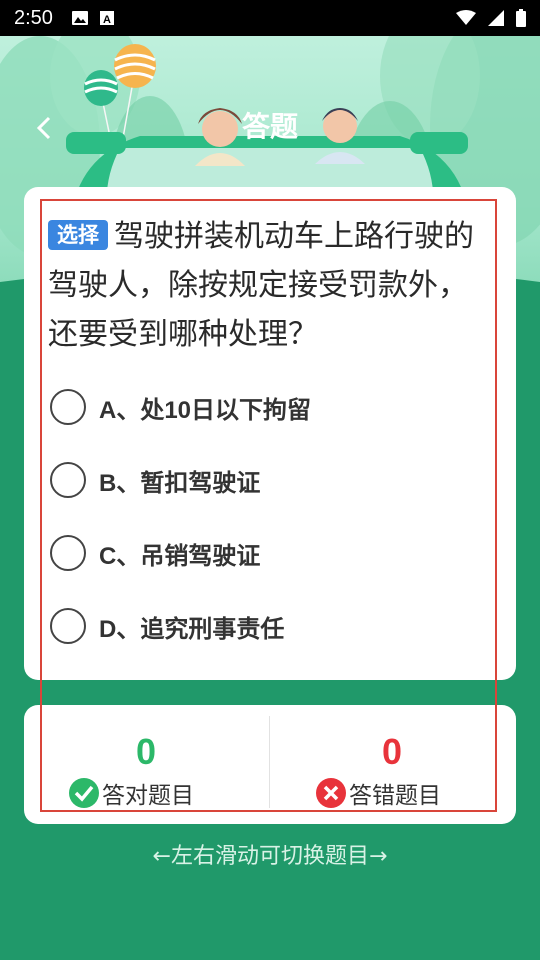 Image resolution: width=540 pixels, height=960 pixels. What do you see at coordinates (496, 18) in the screenshot?
I see `signal-icon` at bounding box center [496, 18].